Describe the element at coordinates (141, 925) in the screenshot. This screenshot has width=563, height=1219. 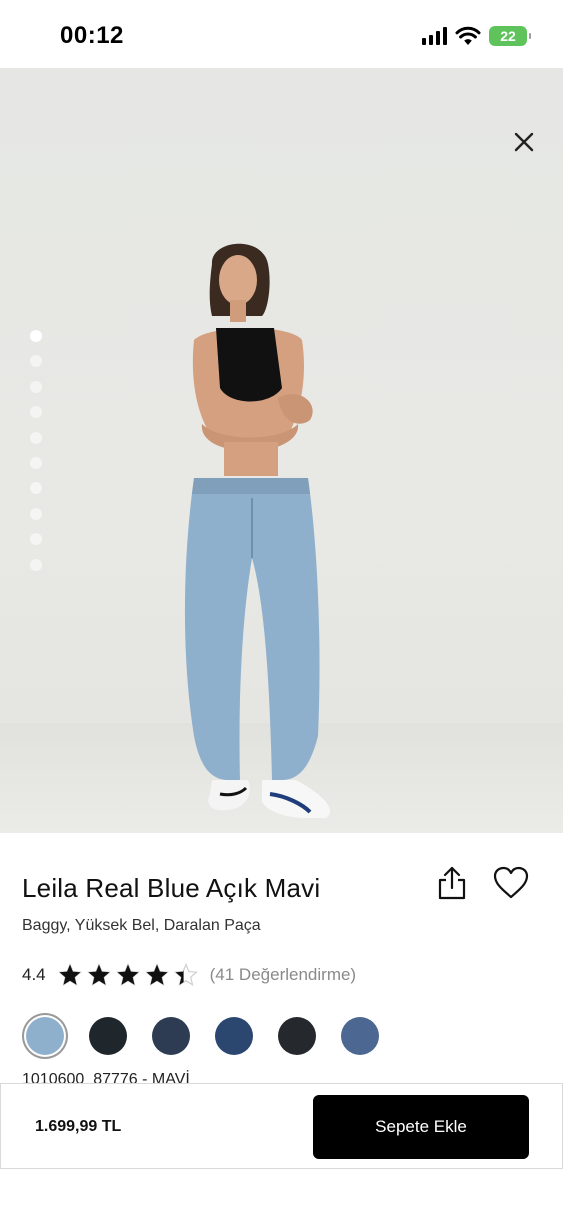
I see `product-subtitle: Baggy, Yüksek Bel, Daralan Paça` at that location.